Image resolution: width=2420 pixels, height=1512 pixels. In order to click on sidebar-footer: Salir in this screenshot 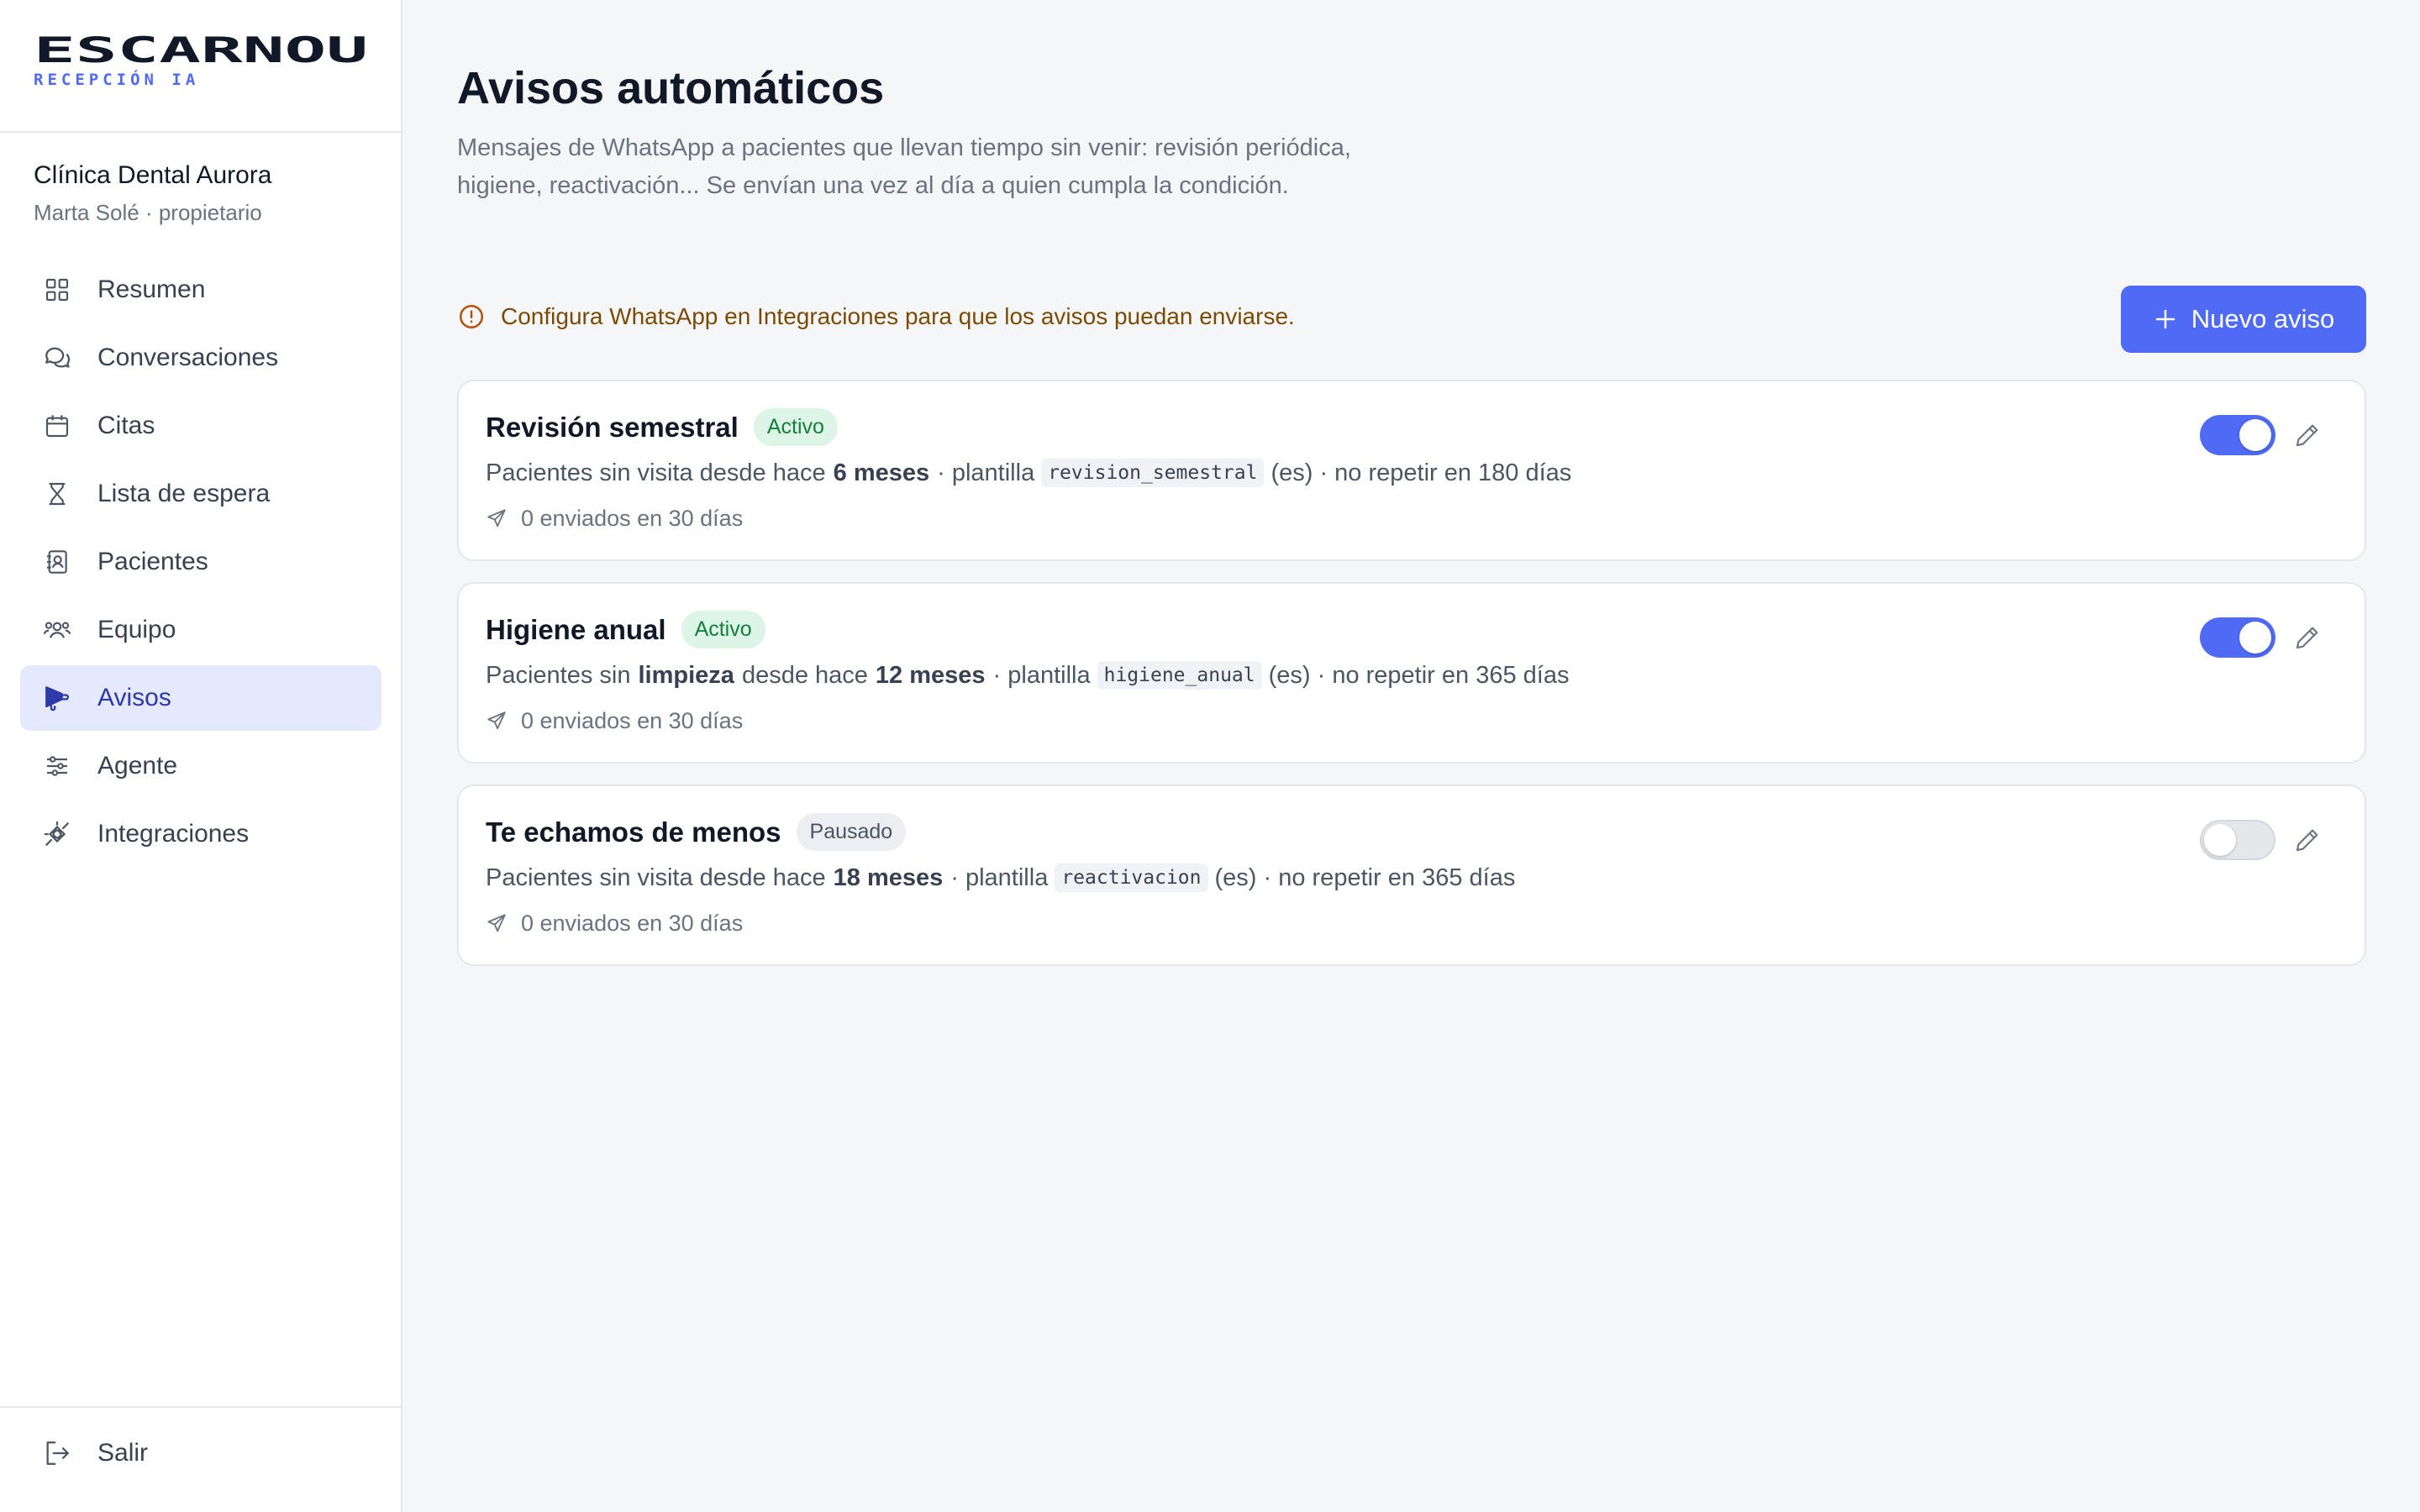, I will do `click(200, 1459)`.